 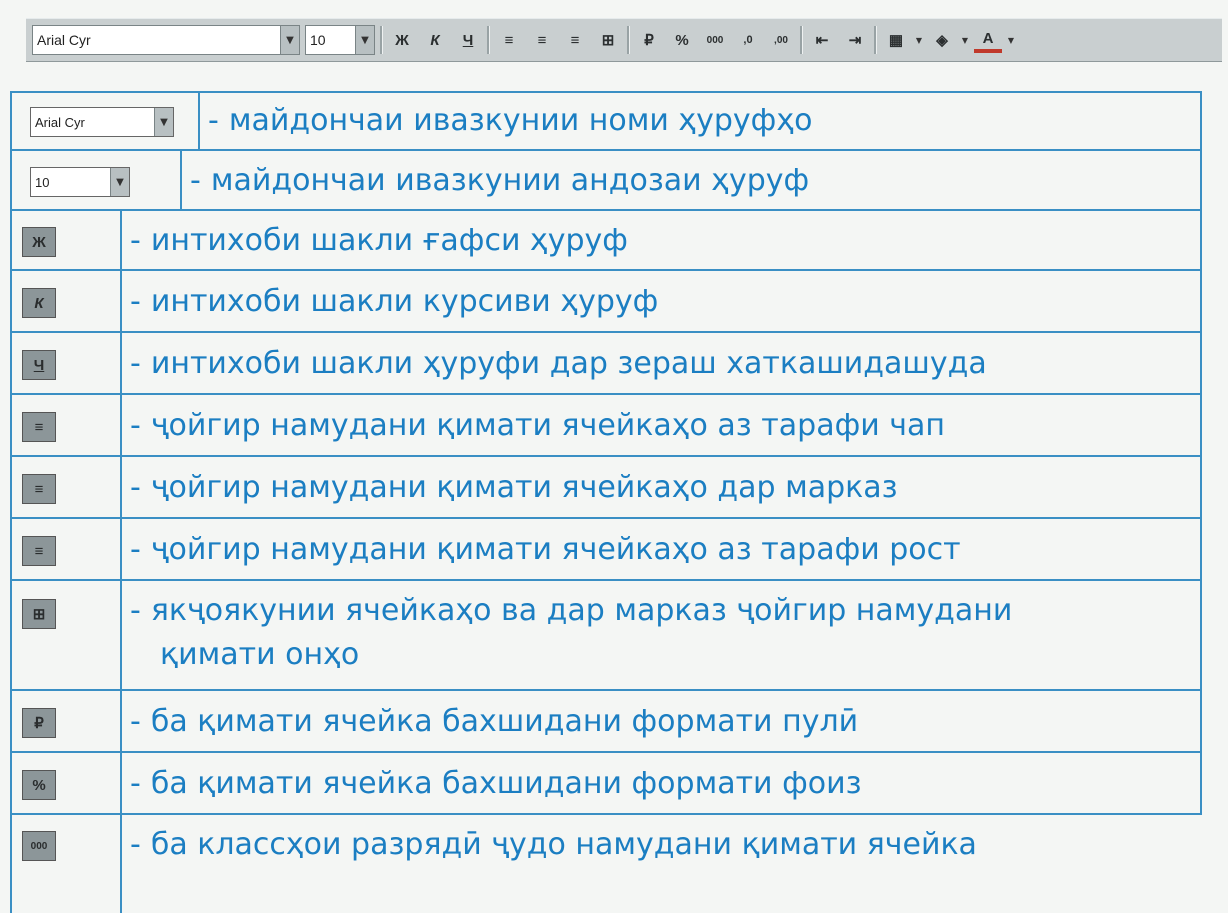 I want to click on increase-decimal-button: ,0, so click(x=748, y=40).